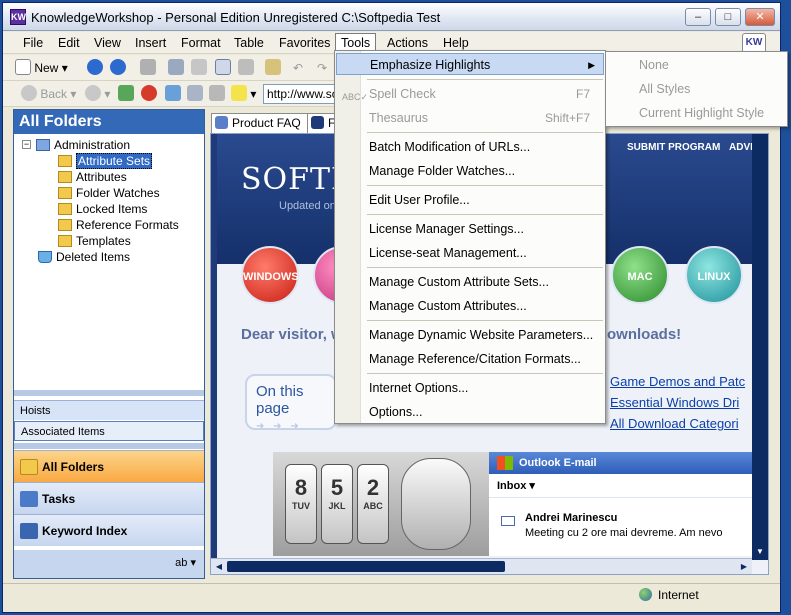 This screenshot has height=615, width=791. Describe the element at coordinates (303, 94) in the screenshot. I see `url-input: http://www.so` at that location.